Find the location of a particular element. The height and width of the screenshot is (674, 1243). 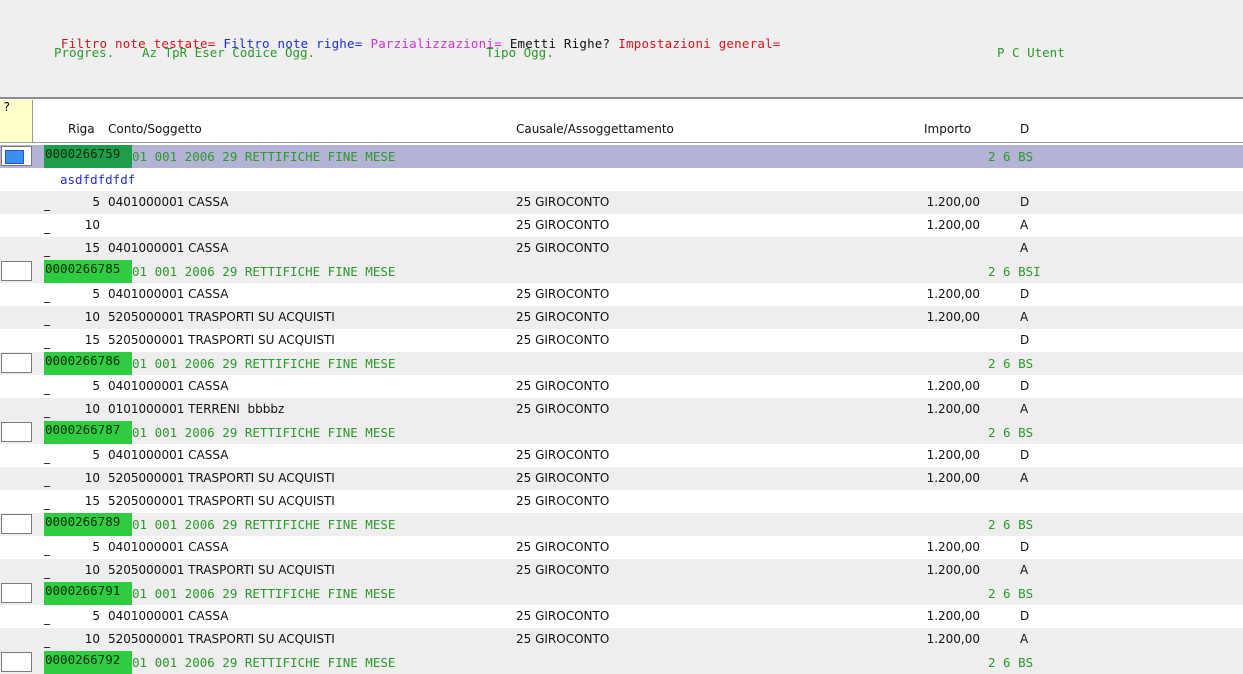

entry-pc-user: 2 6 BS is located at coordinates (1011, 524).